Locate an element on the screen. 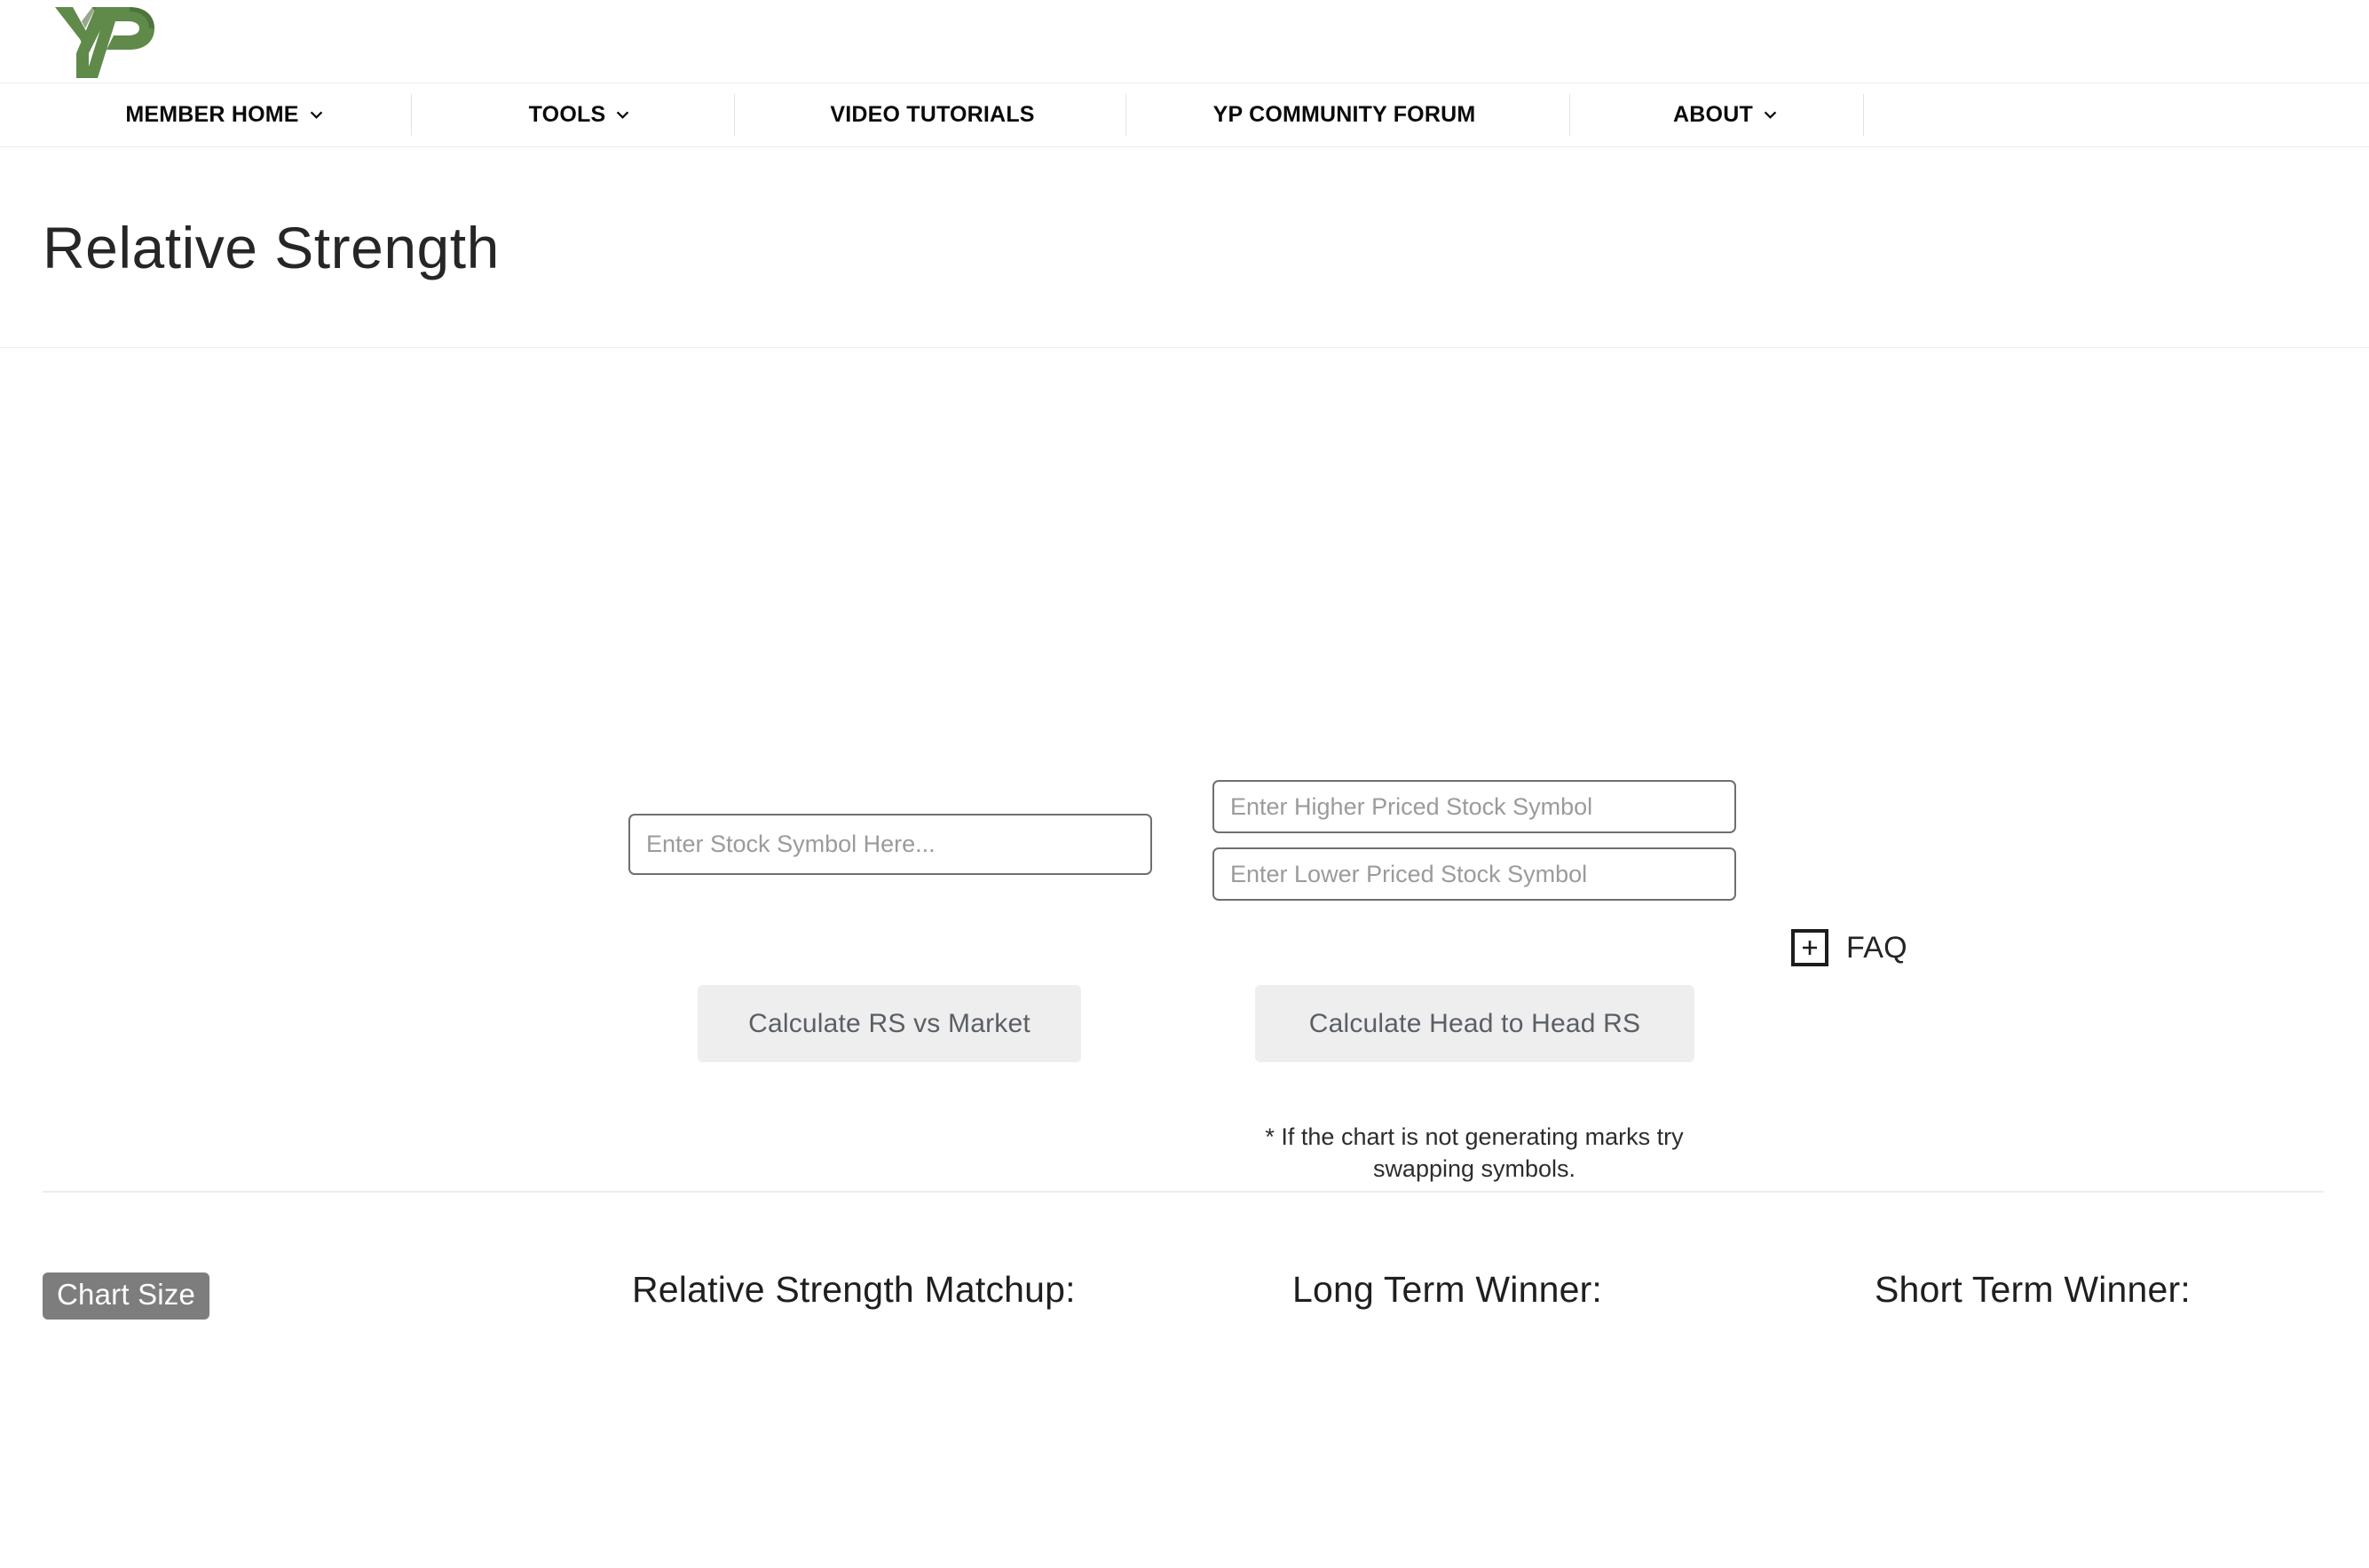  short-term-winner-heading: Short Term Winner: is located at coordinates (2033, 1289).